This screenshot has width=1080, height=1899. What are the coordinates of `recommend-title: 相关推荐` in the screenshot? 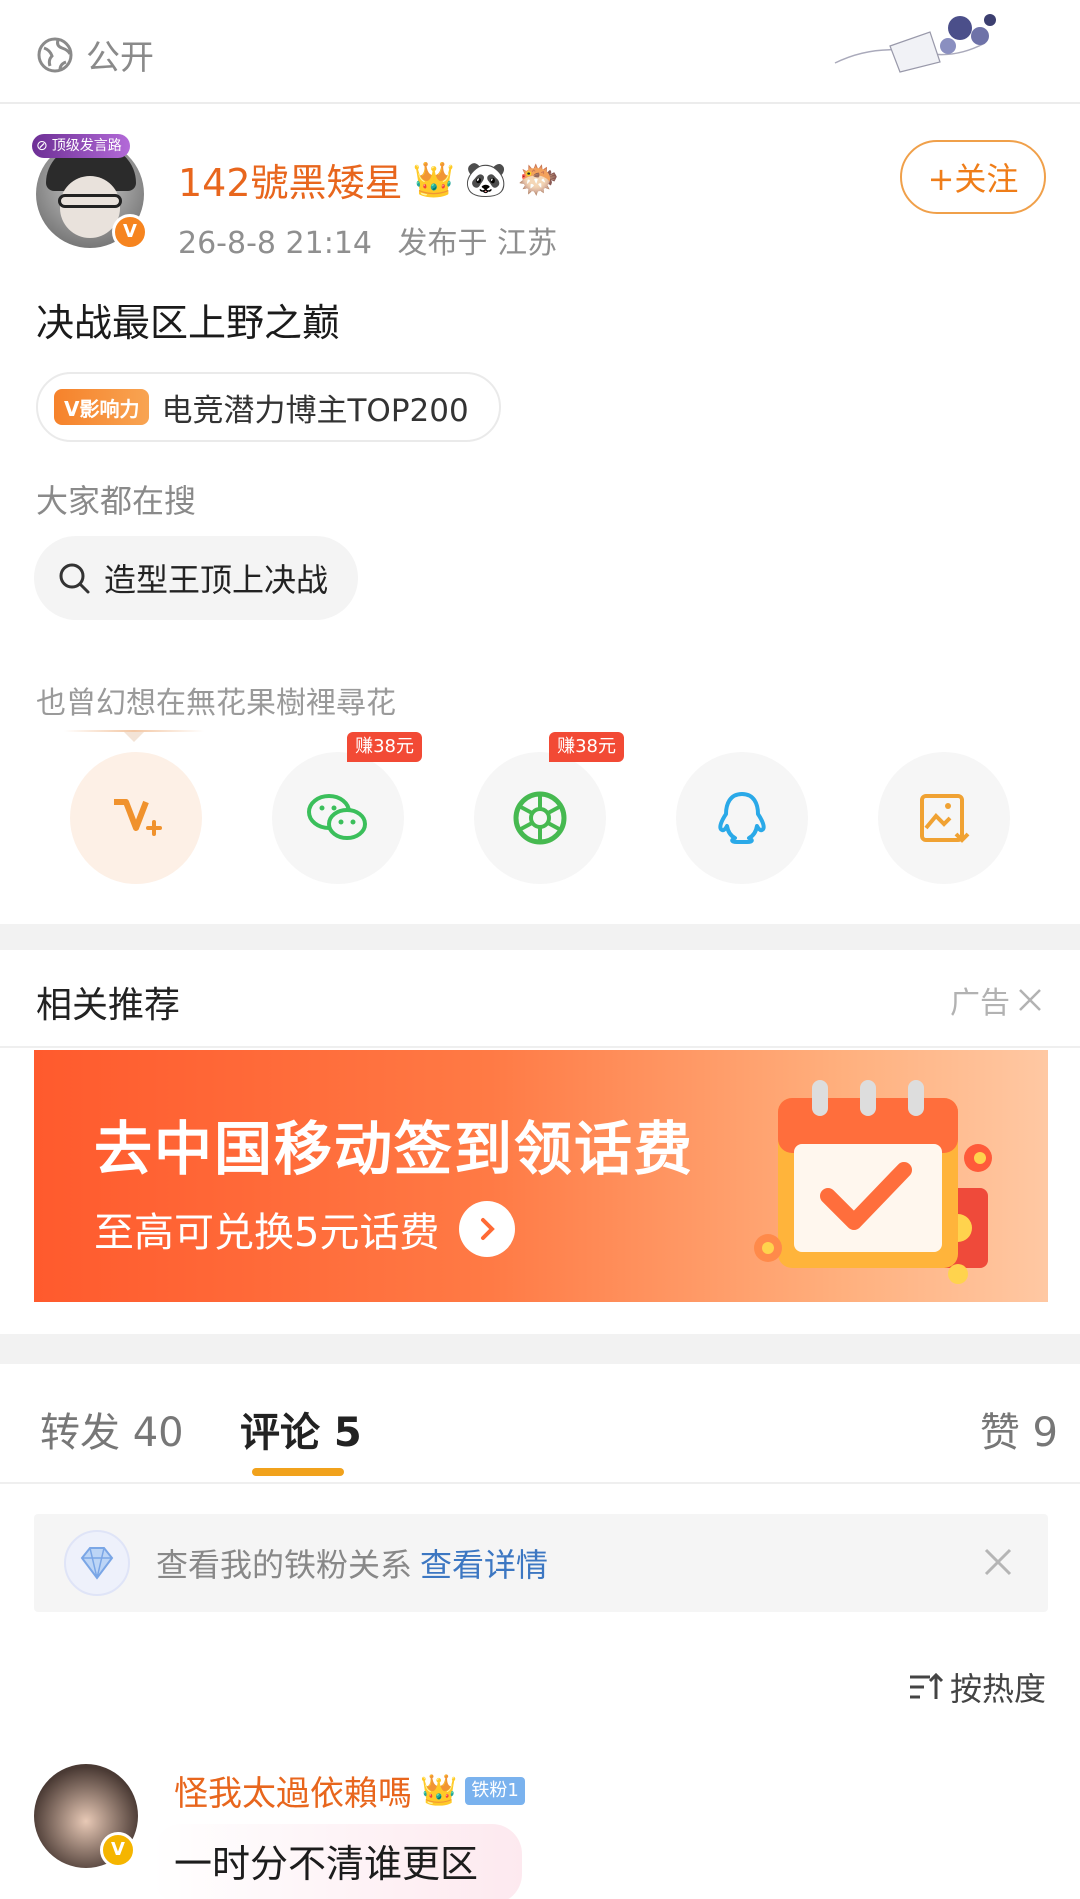 It's located at (108, 1005).